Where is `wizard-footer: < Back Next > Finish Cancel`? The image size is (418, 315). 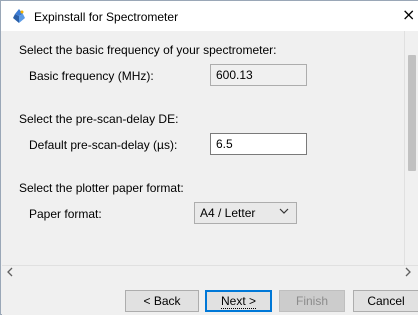 wizard-footer: < Back Next > Finish Cancel is located at coordinates (210, 298).